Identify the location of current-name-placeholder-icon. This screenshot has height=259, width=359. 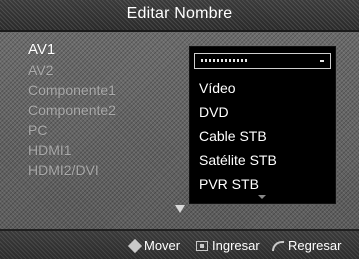
(225, 60).